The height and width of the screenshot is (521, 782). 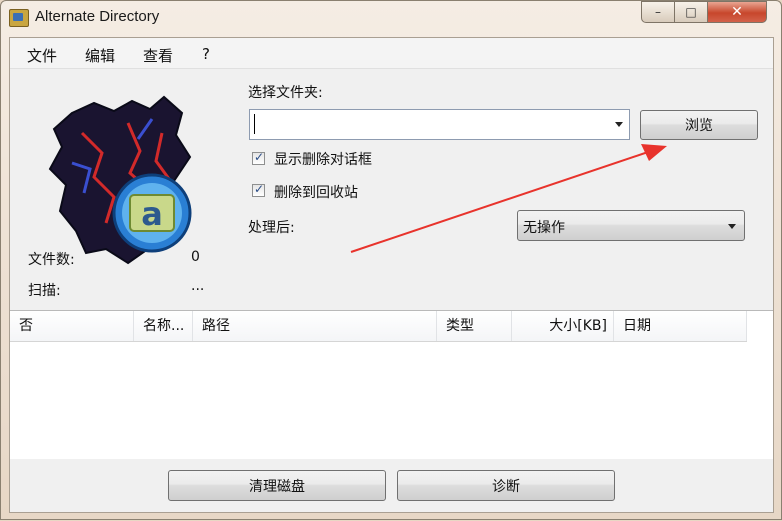 What do you see at coordinates (254, 124) in the screenshot?
I see `text-caret` at bounding box center [254, 124].